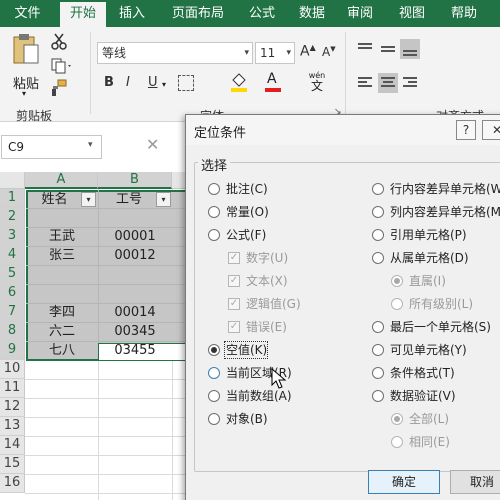 The width and height of the screenshot is (500, 500). I want to click on row-header-1: 1, so click(12, 198).